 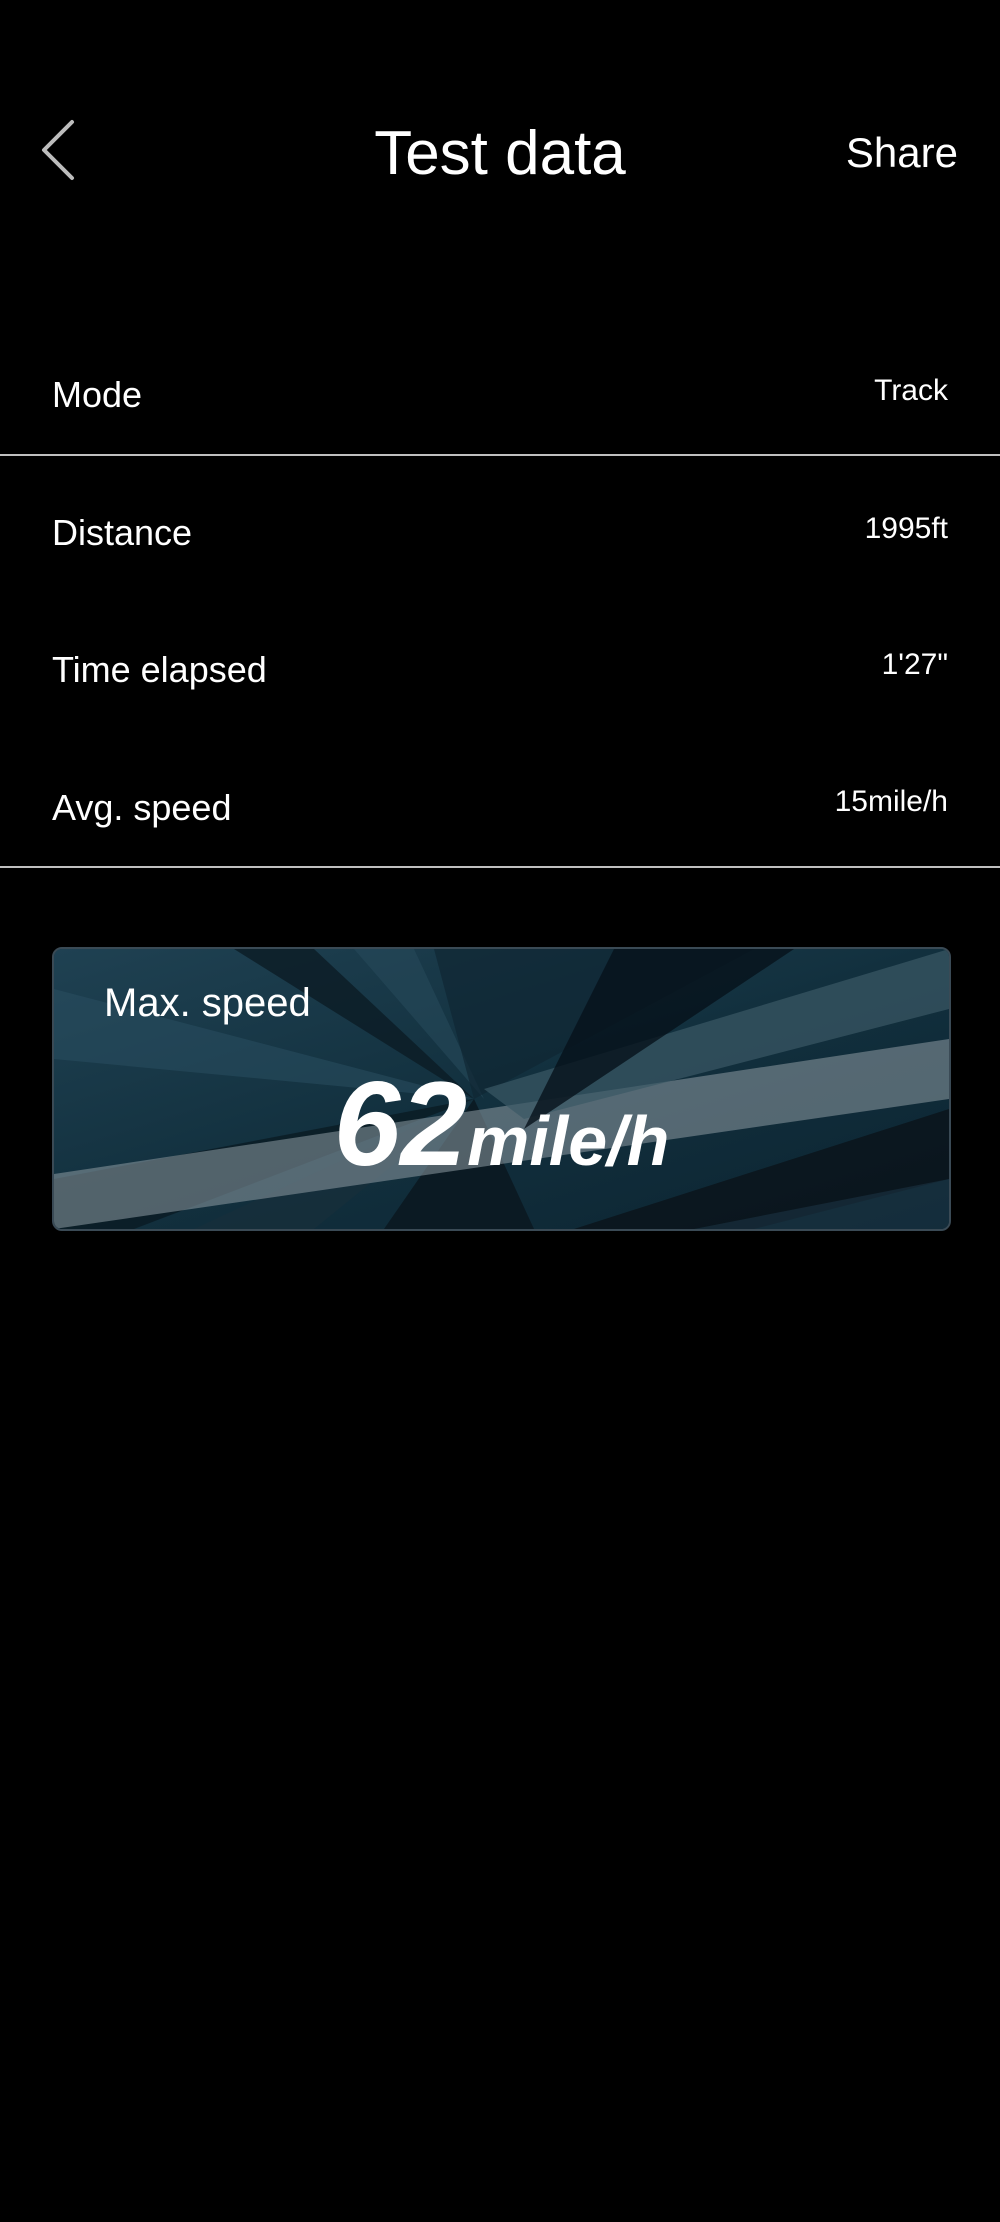 I want to click on max-speed-unit: mile/h, so click(x=568, y=1141).